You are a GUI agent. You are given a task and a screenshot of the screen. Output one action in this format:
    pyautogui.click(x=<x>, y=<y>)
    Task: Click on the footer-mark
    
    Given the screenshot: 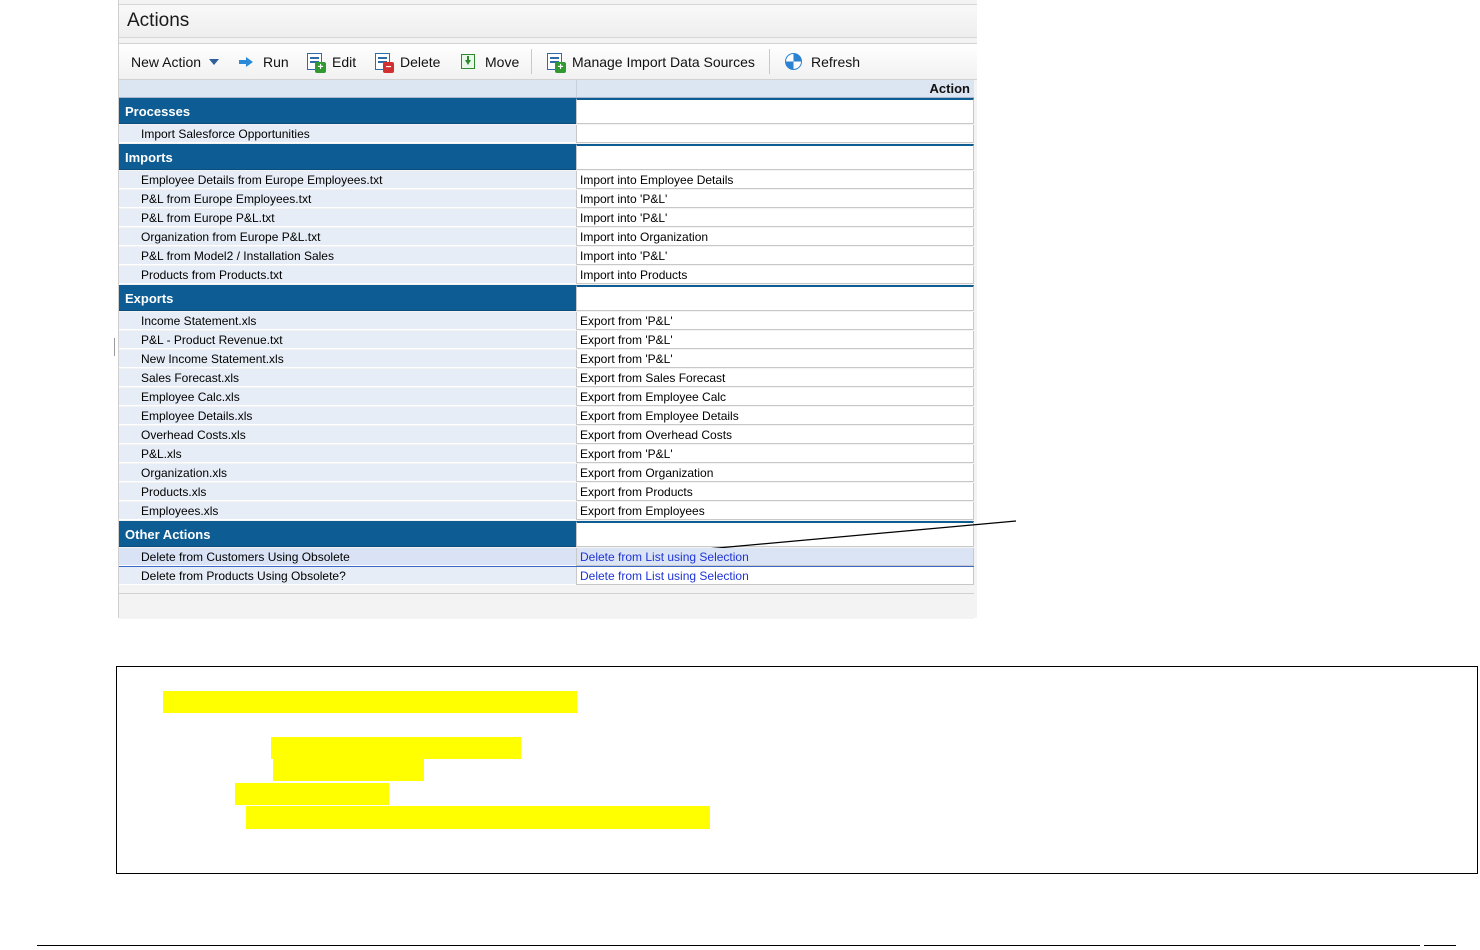 What is the action you would take?
    pyautogui.click(x=1440, y=945)
    